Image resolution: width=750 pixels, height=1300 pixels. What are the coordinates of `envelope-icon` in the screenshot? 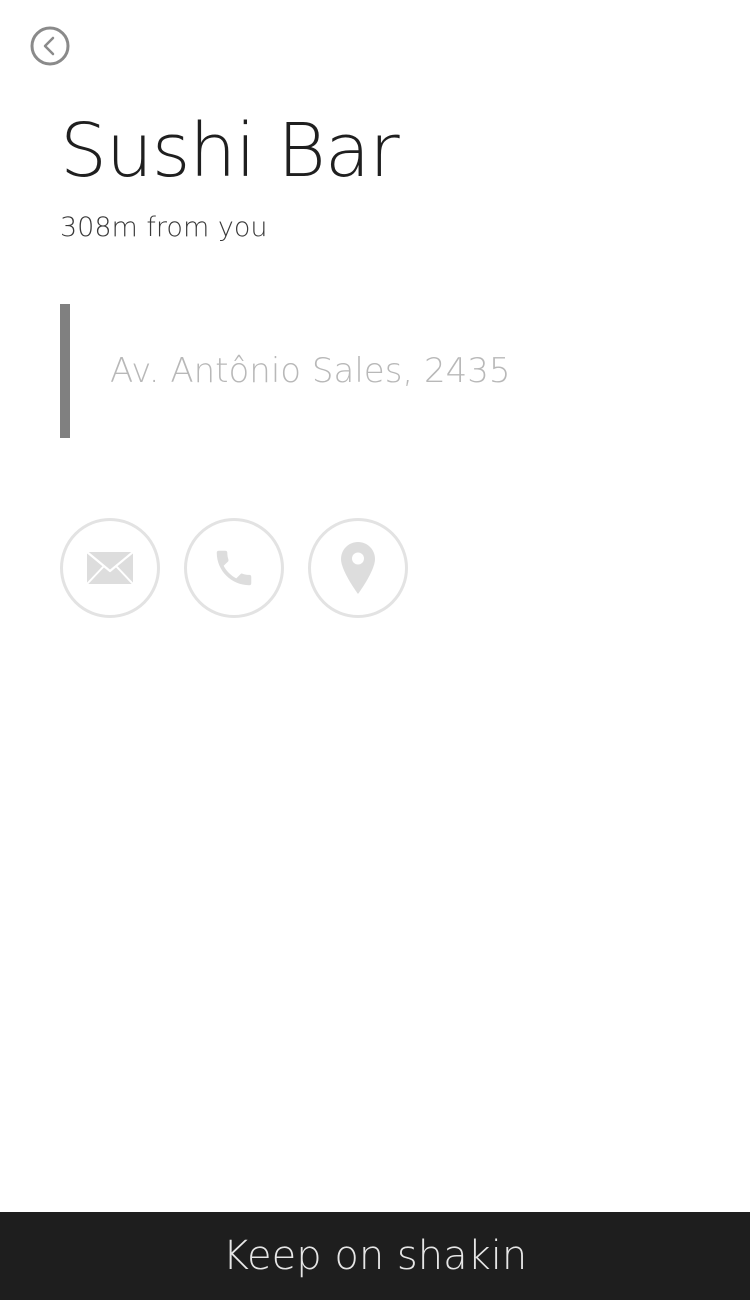 It's located at (110, 568).